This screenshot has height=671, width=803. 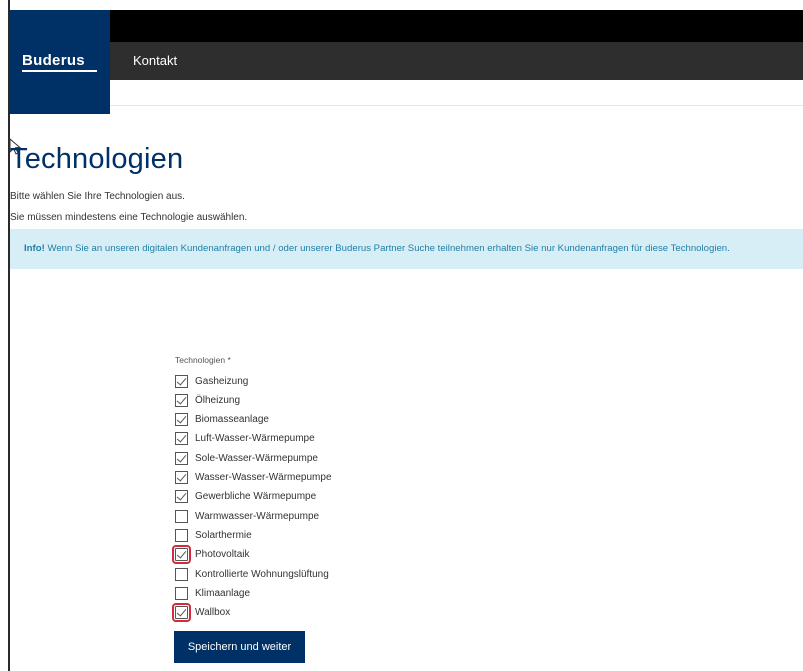 I want to click on technology-option-label: Solarthermie, so click(x=223, y=535).